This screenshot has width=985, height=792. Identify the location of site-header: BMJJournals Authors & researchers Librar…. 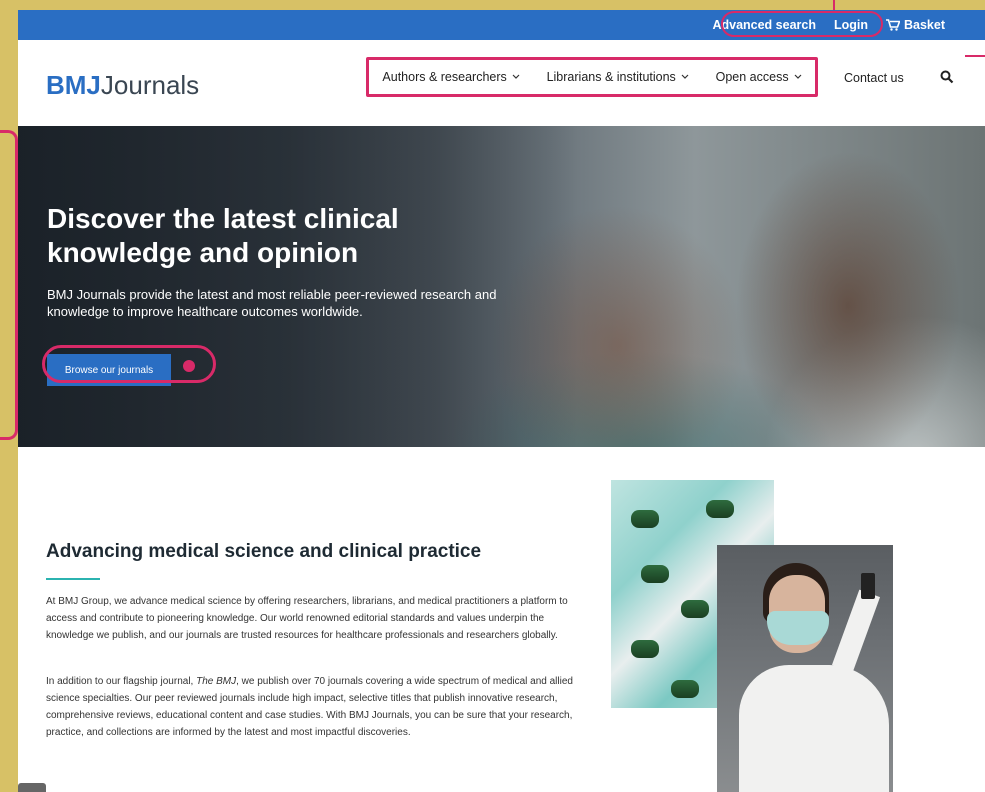
(501, 83).